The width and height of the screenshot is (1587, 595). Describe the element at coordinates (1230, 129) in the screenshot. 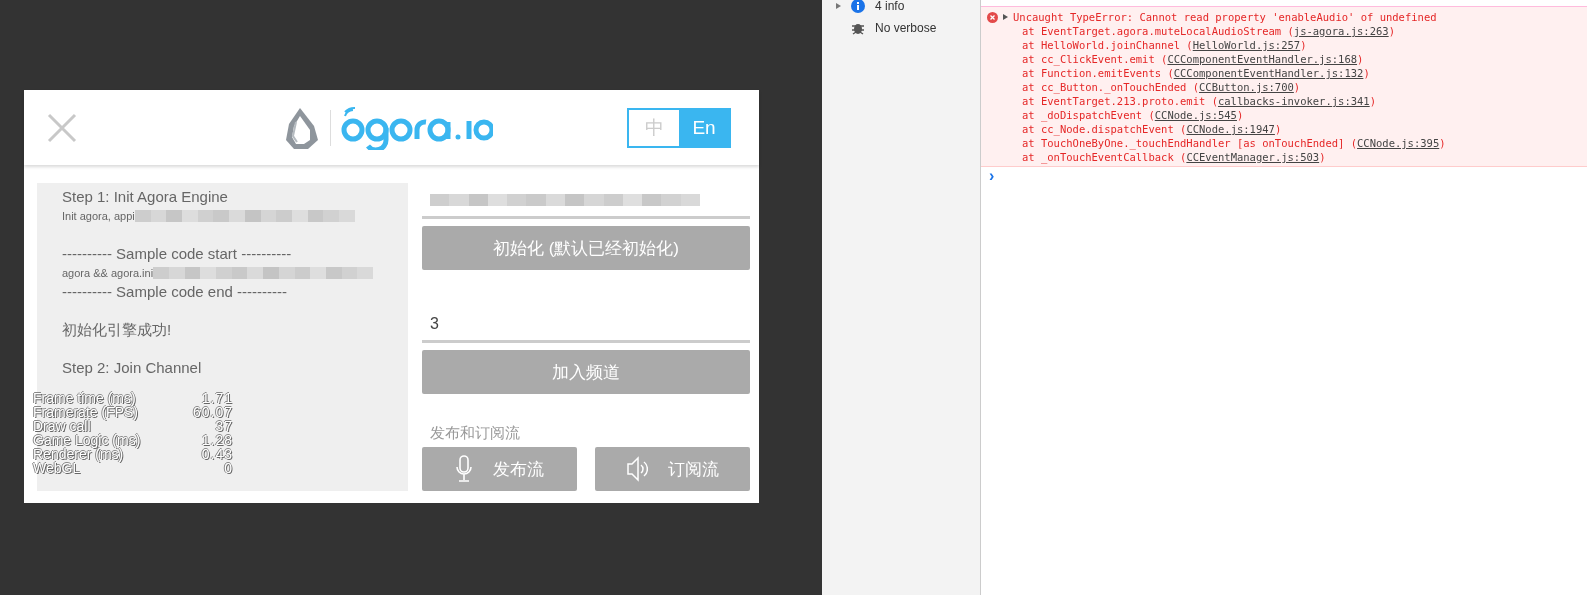

I see `source-link: CCNode.js:1947` at that location.